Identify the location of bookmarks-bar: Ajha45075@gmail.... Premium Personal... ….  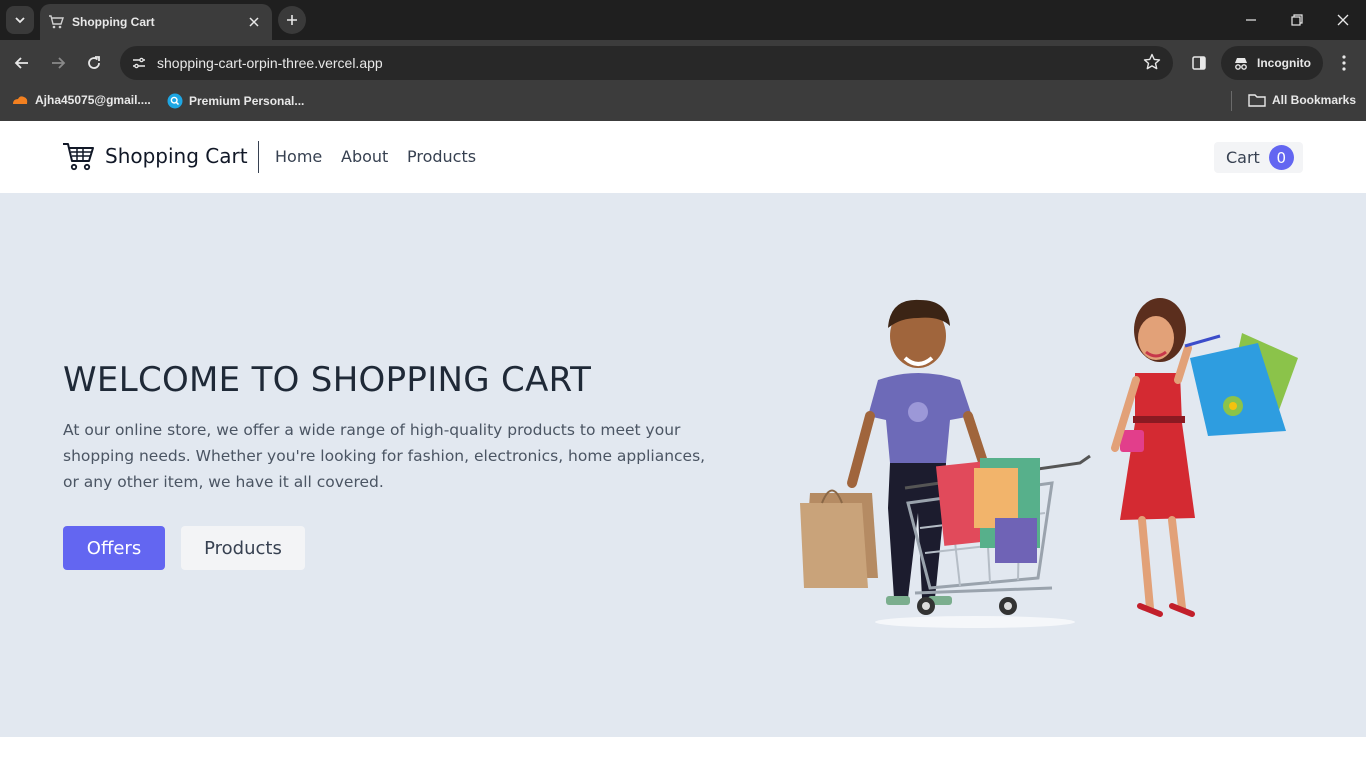
(683, 103).